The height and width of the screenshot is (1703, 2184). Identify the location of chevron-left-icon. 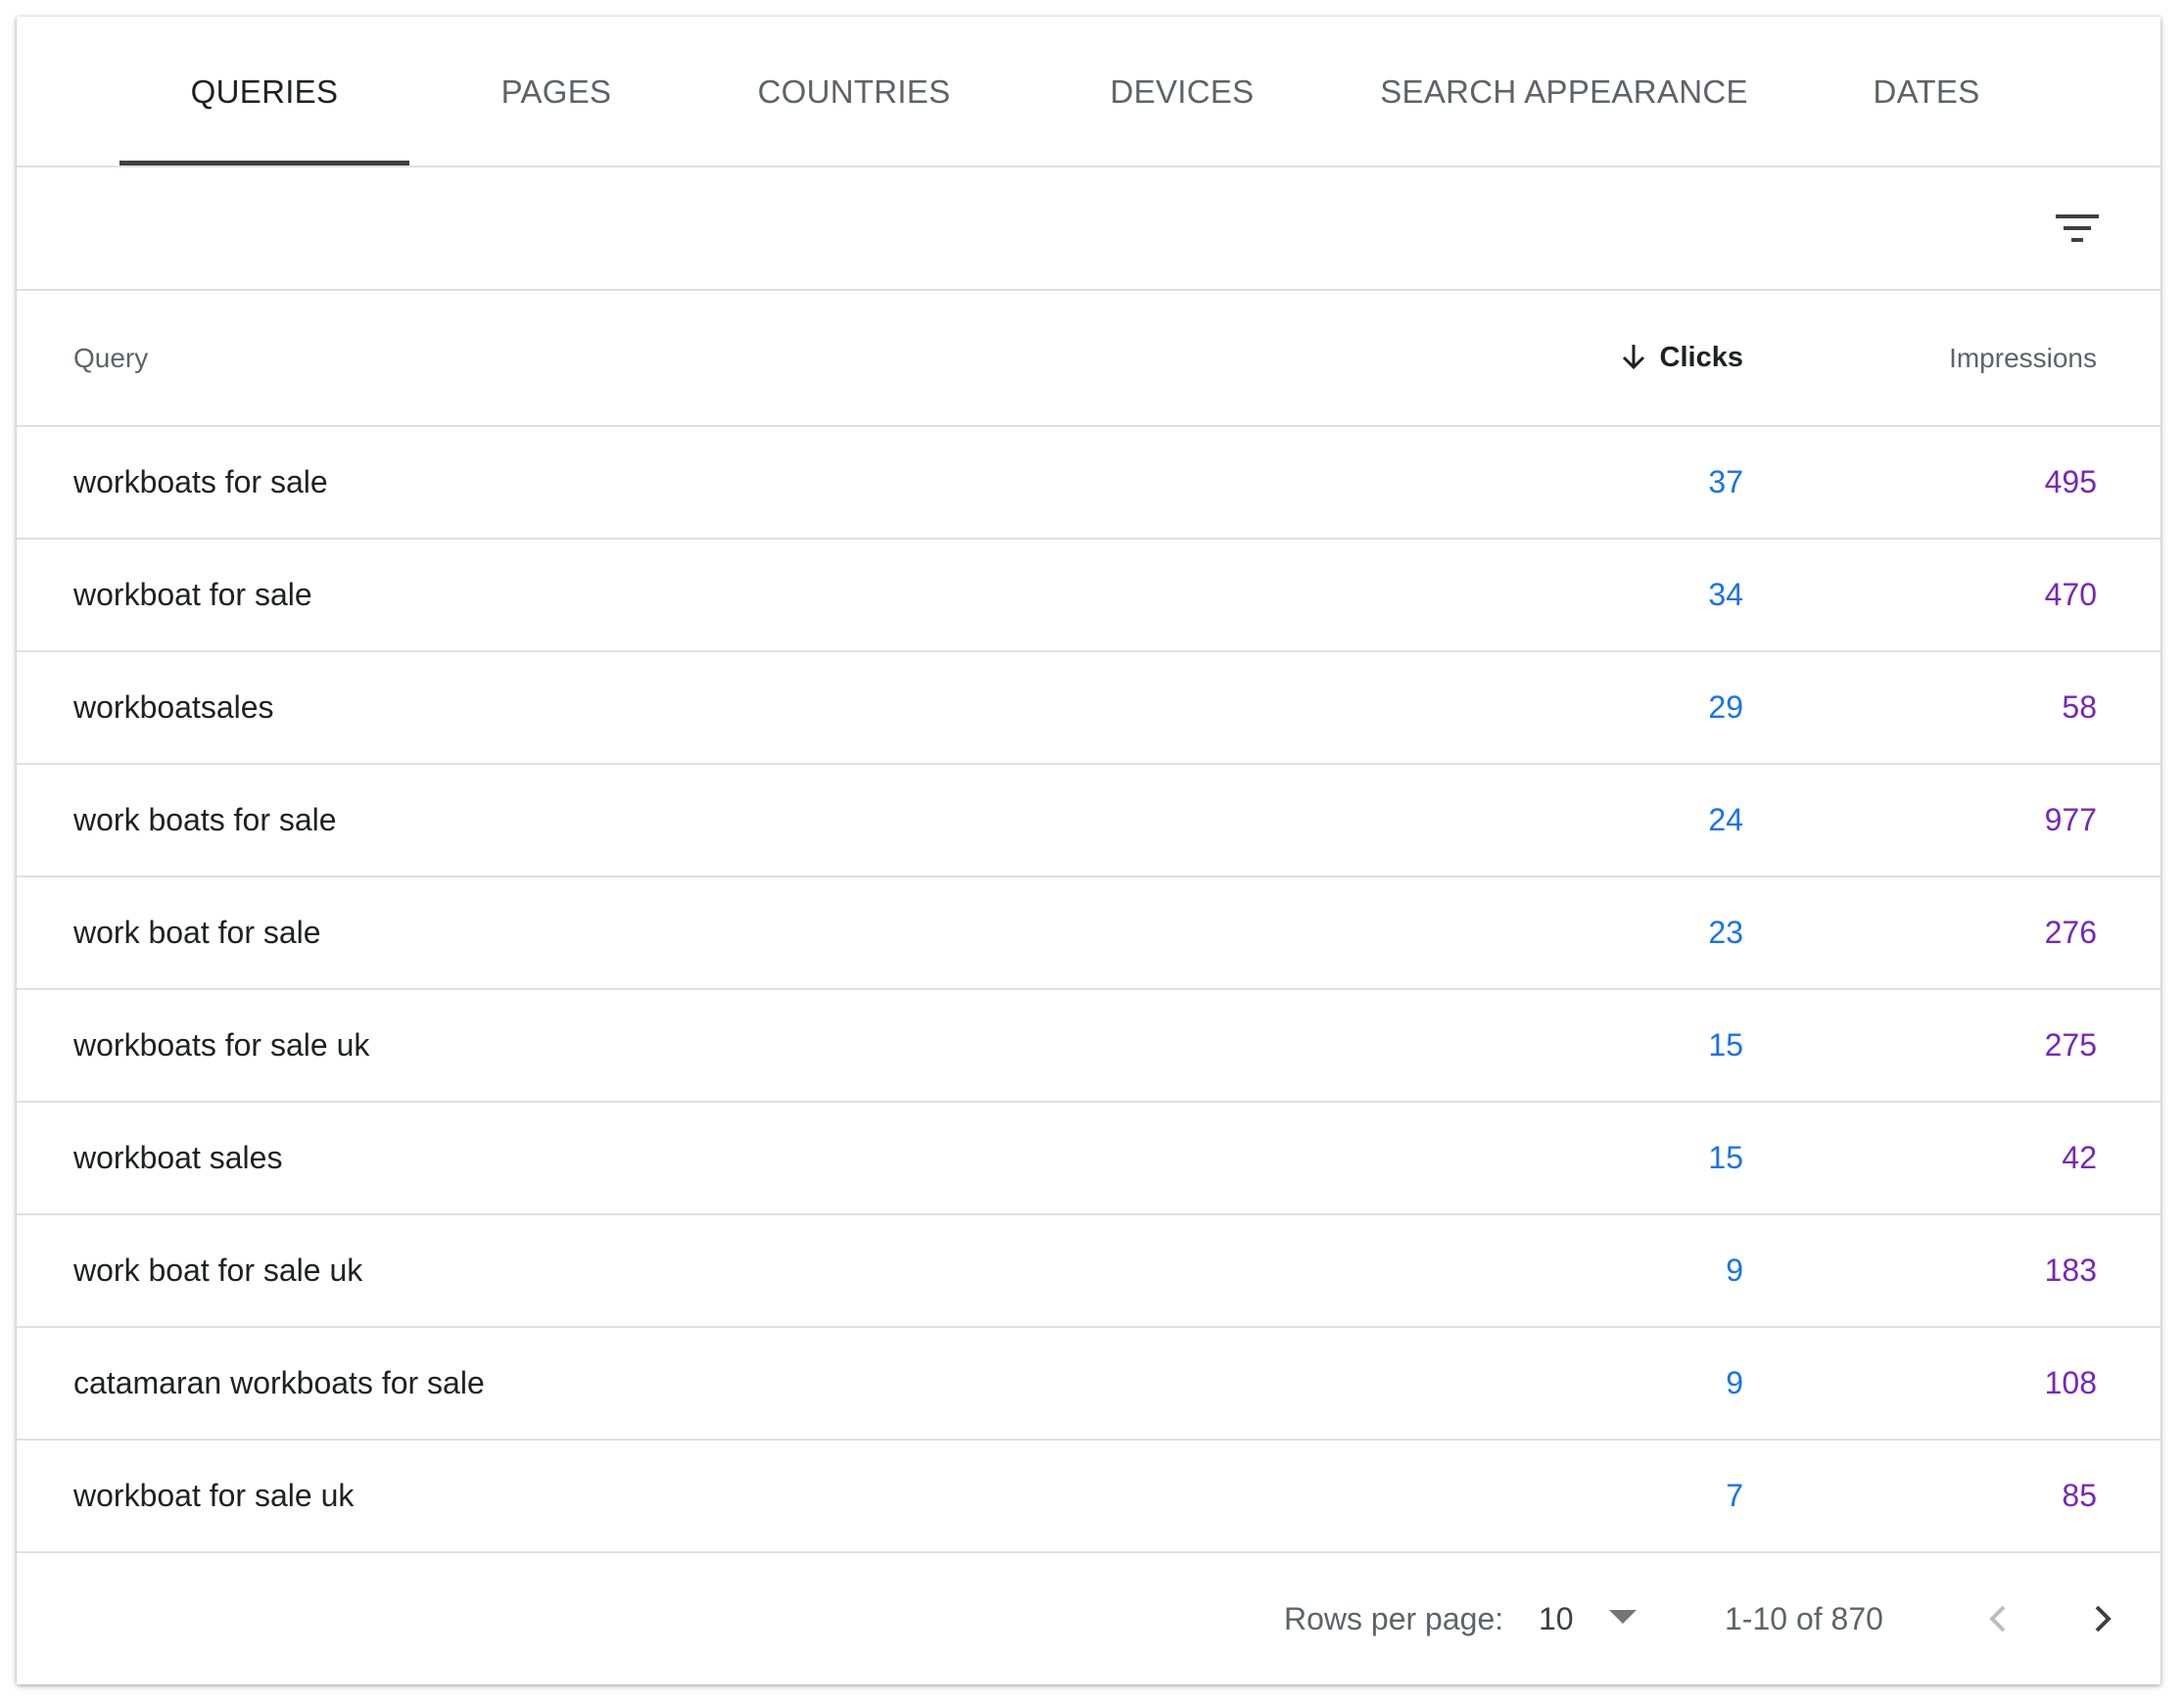
(1997, 1618).